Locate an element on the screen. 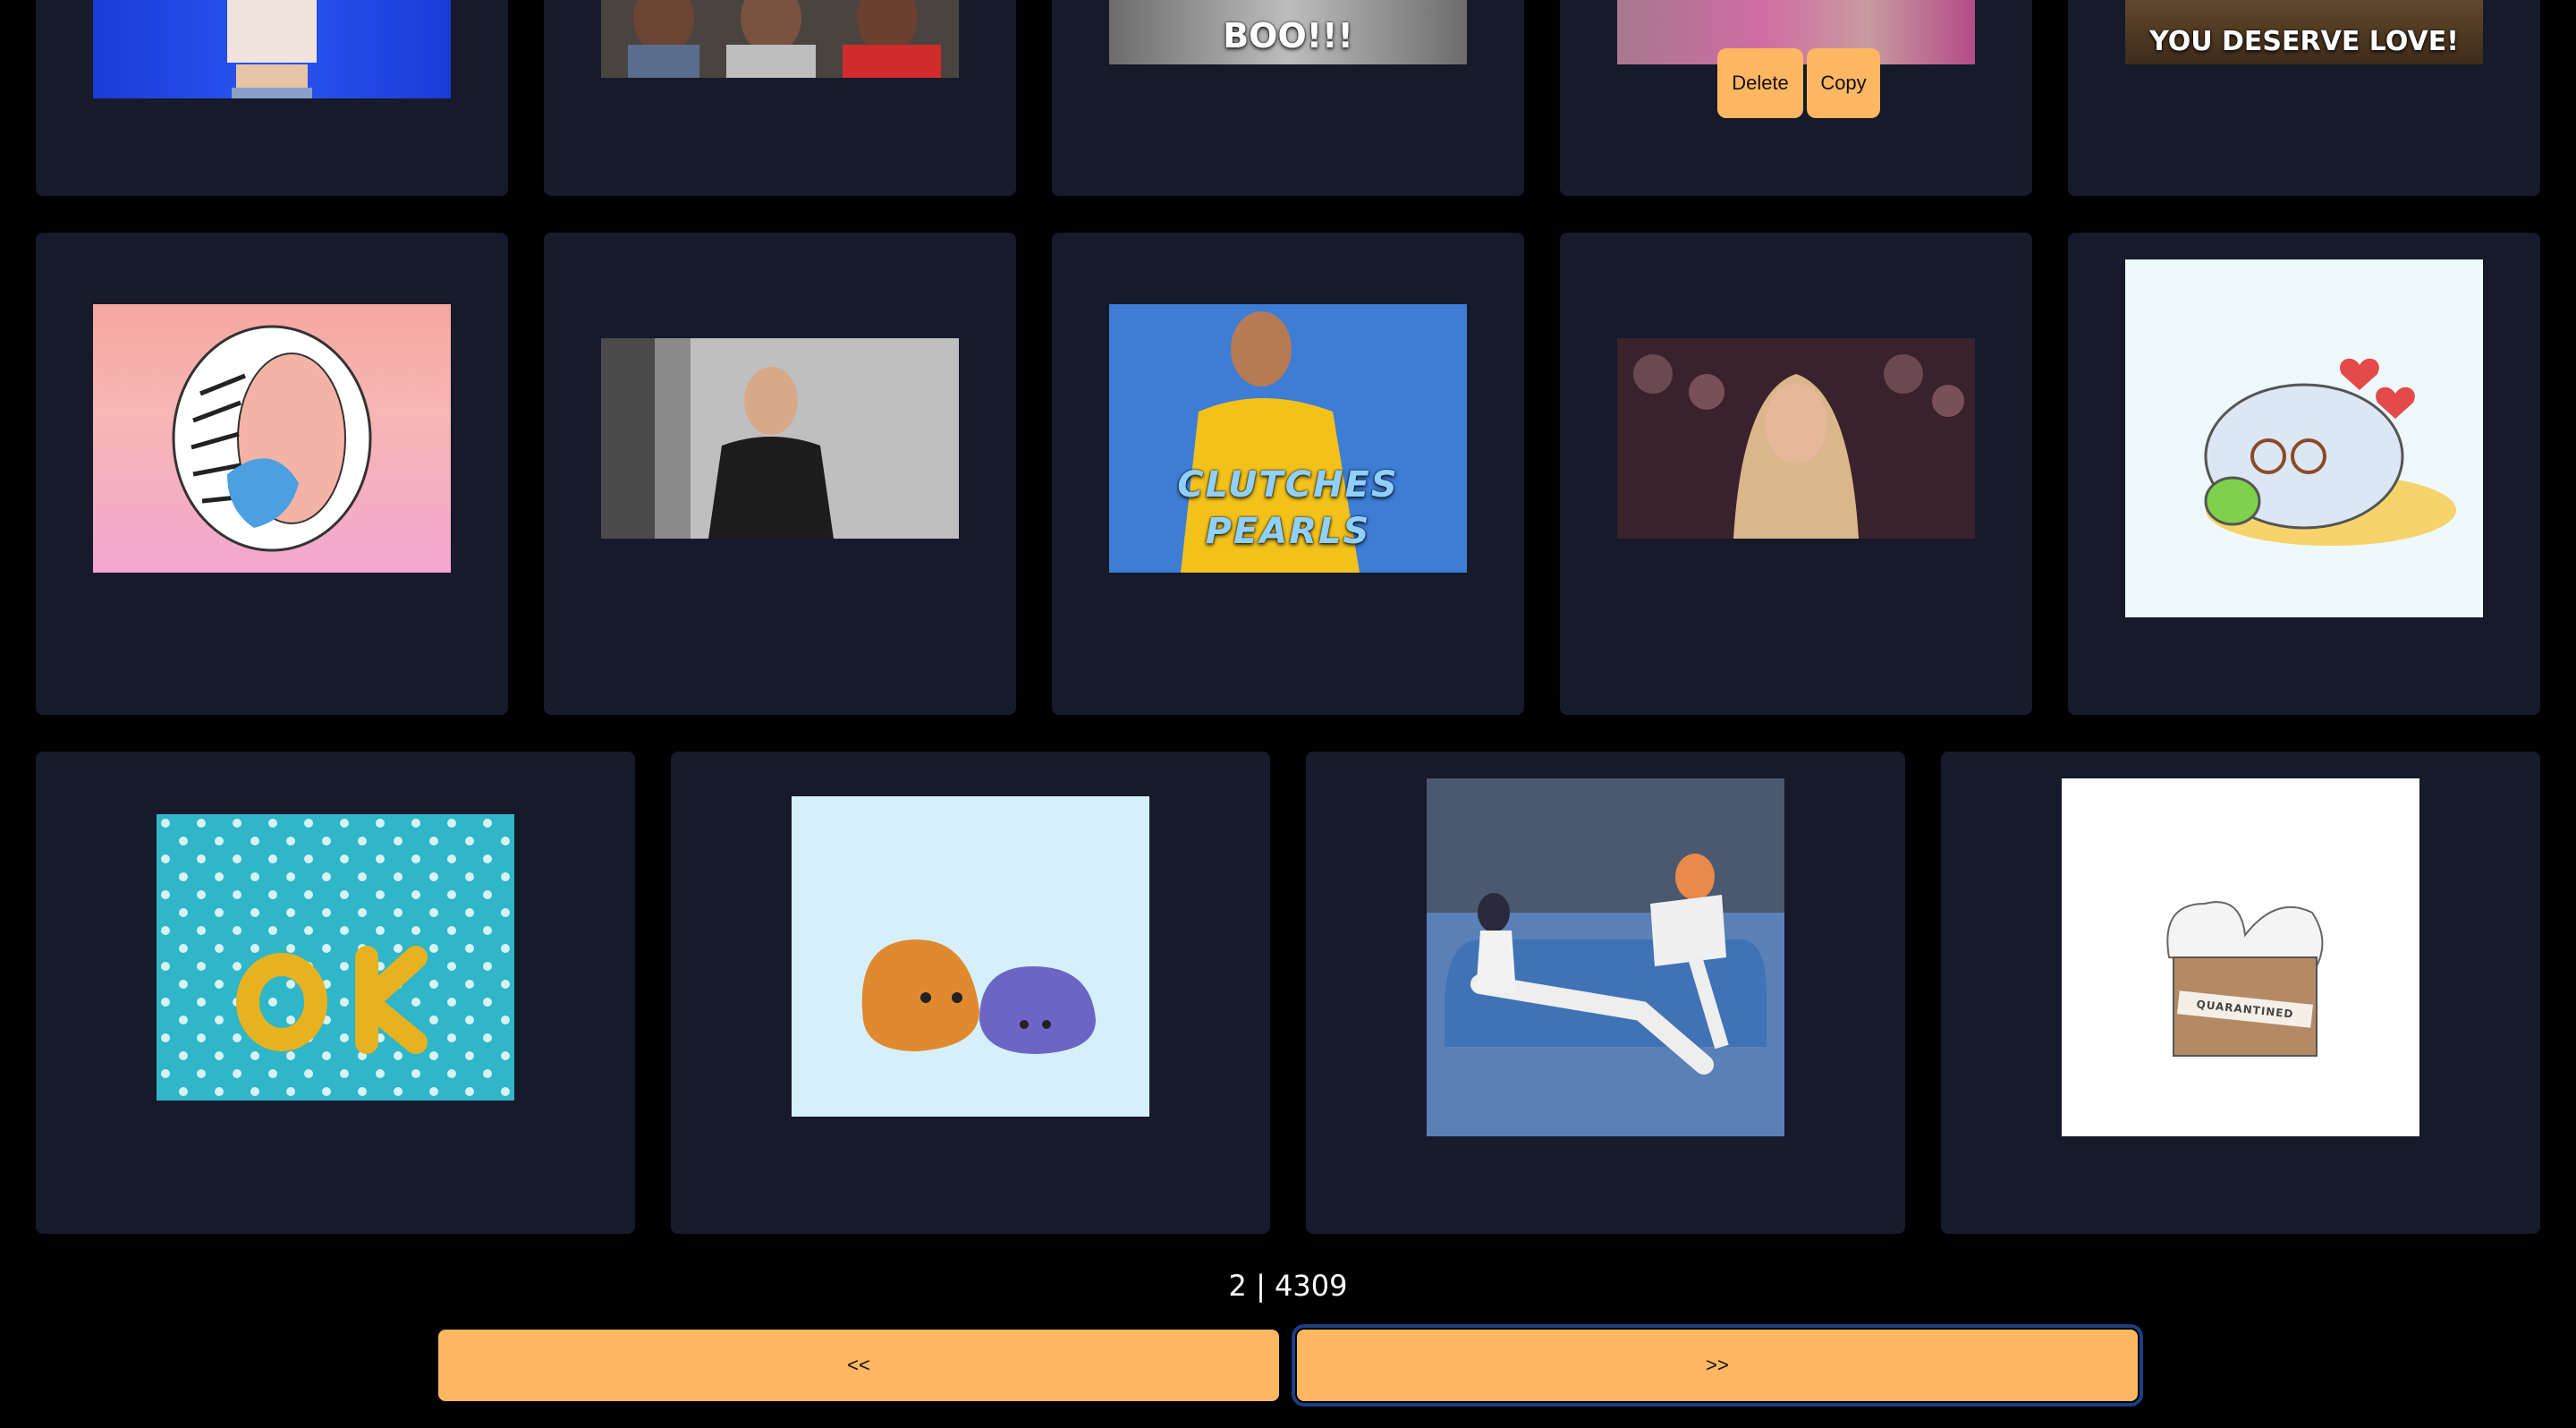  gif-card: CLUTCHES PEARLS is located at coordinates (1288, 474).